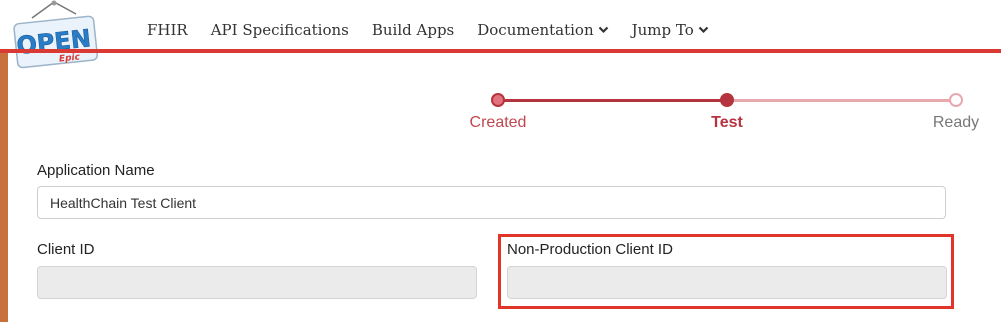  Describe the element at coordinates (535, 30) in the screenshot. I see `nav-item-label: Documentation` at that location.